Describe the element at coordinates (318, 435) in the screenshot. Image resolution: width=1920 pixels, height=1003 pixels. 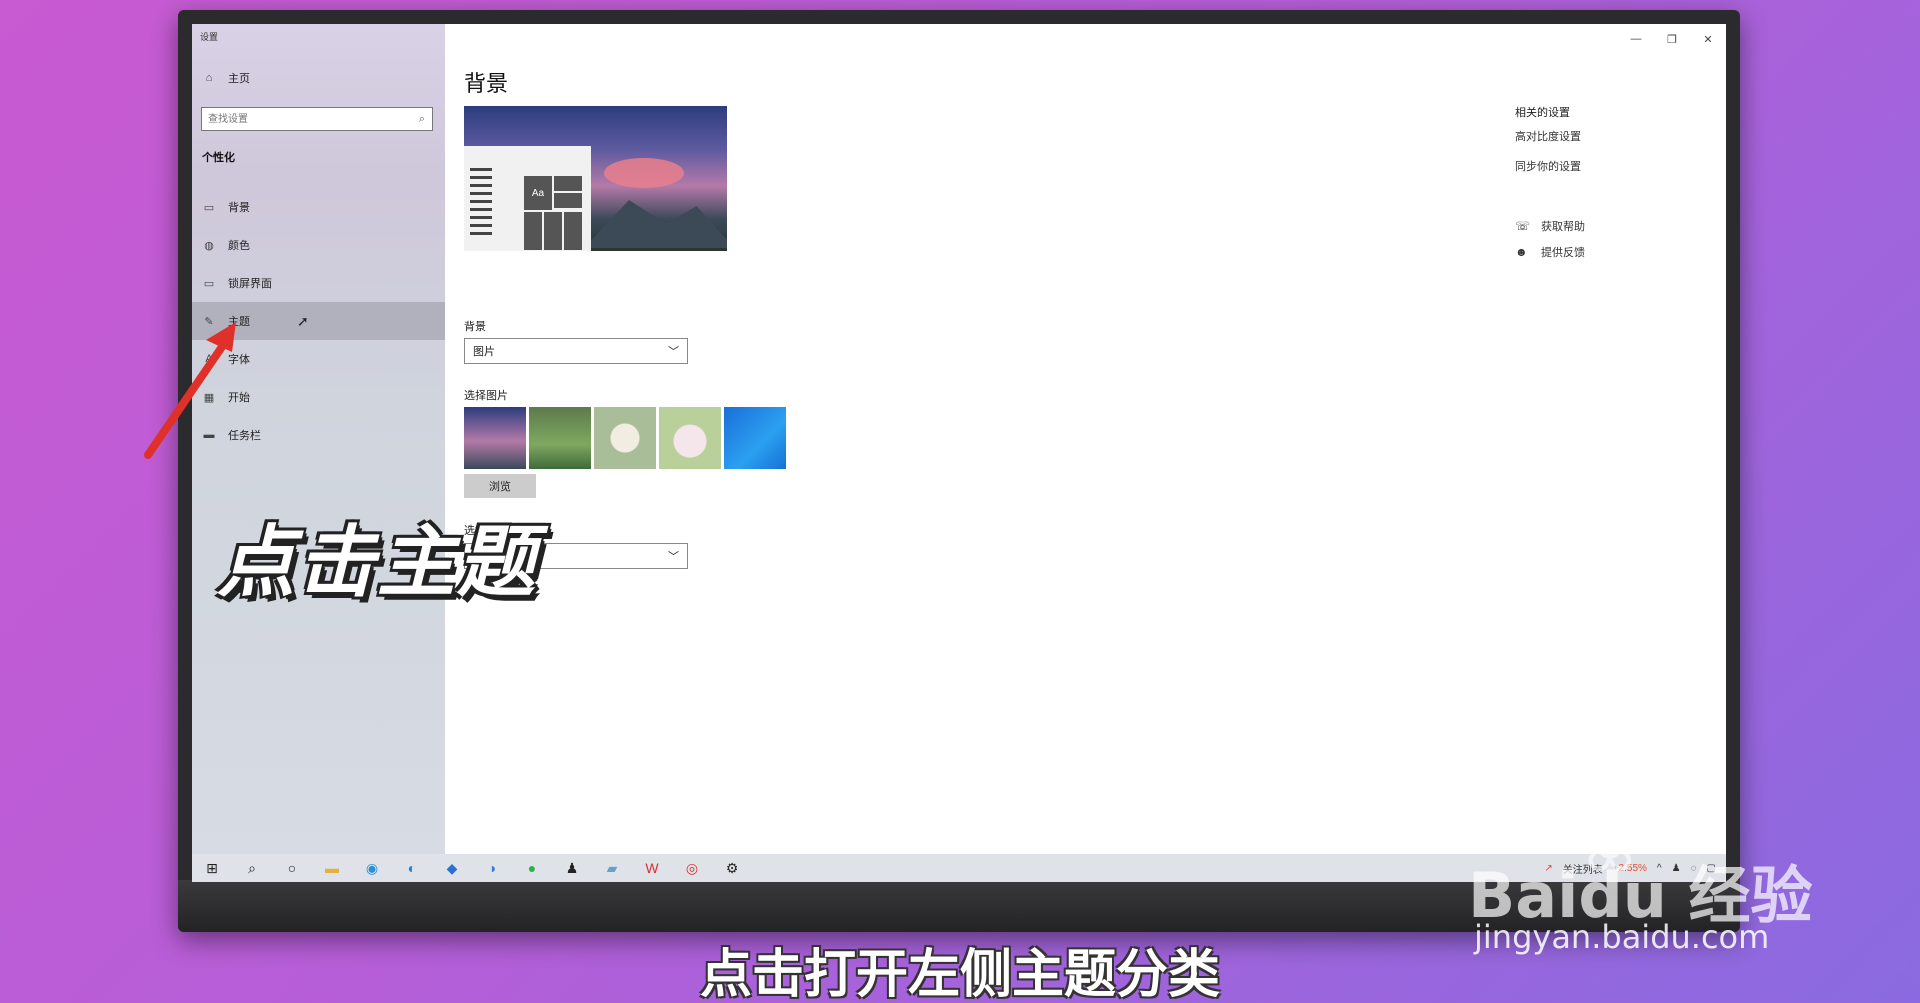
I see `sidebar-item-taskbar: ▬ 任务栏` at that location.